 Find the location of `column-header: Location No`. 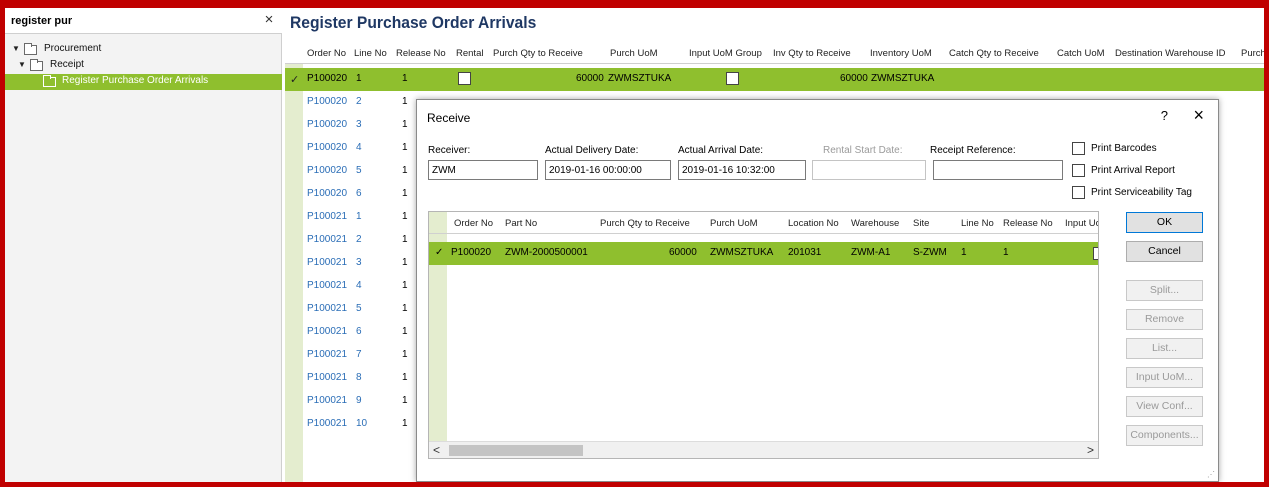

column-header: Location No is located at coordinates (813, 223).